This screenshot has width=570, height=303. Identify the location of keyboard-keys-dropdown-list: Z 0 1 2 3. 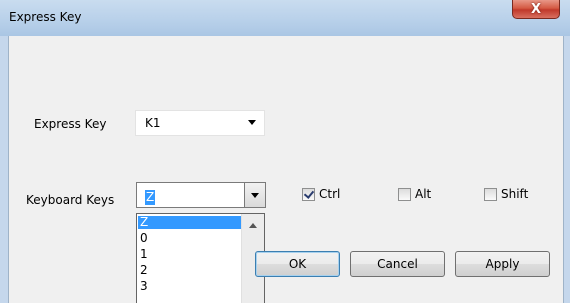
(200, 258).